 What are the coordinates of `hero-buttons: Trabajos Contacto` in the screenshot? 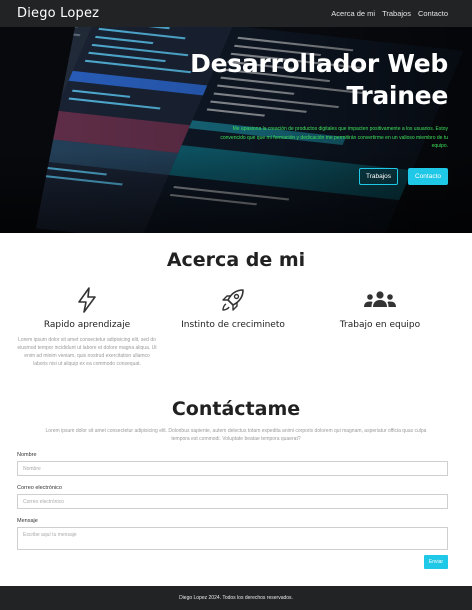 It's located at (403, 176).